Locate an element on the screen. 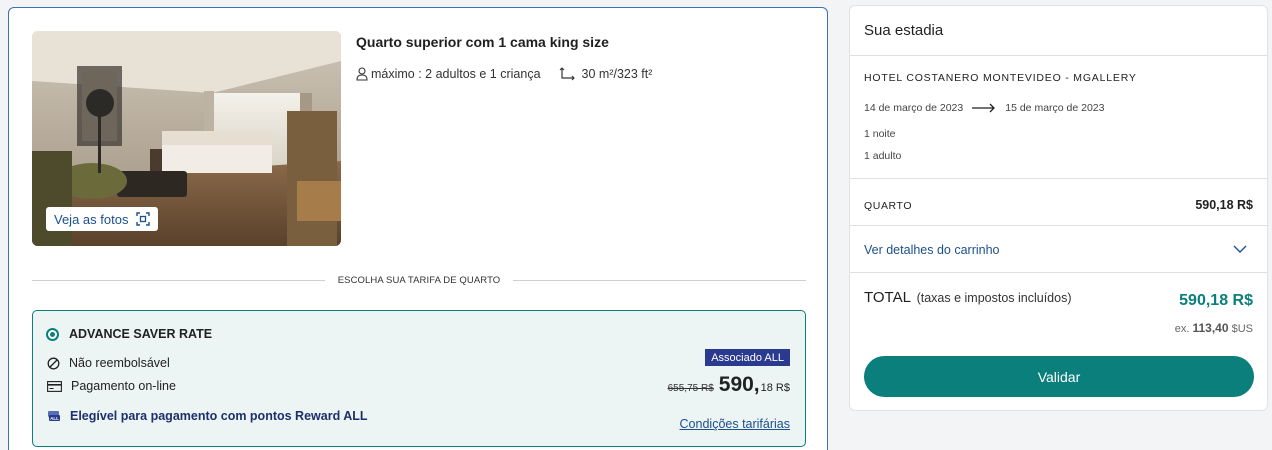 This screenshot has height=450, width=1272. new-price-integer: 590, is located at coordinates (739, 384).